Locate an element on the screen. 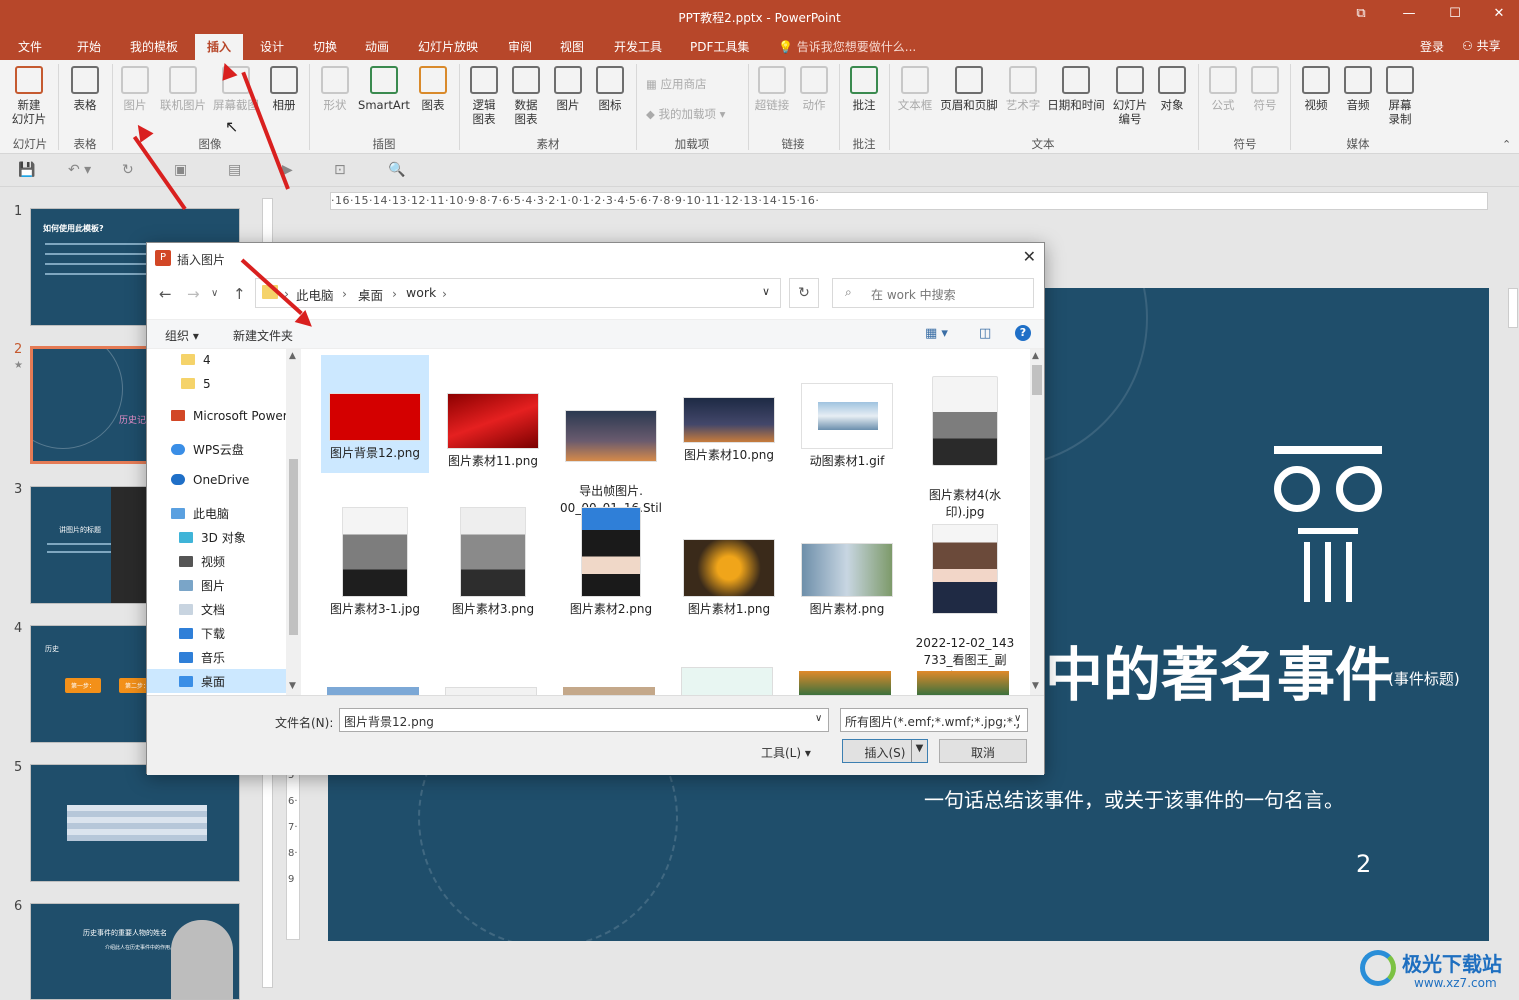 Image resolution: width=1519 pixels, height=1000 pixels. logic-chart-button: 逻辑 图表 is located at coordinates (484, 96).